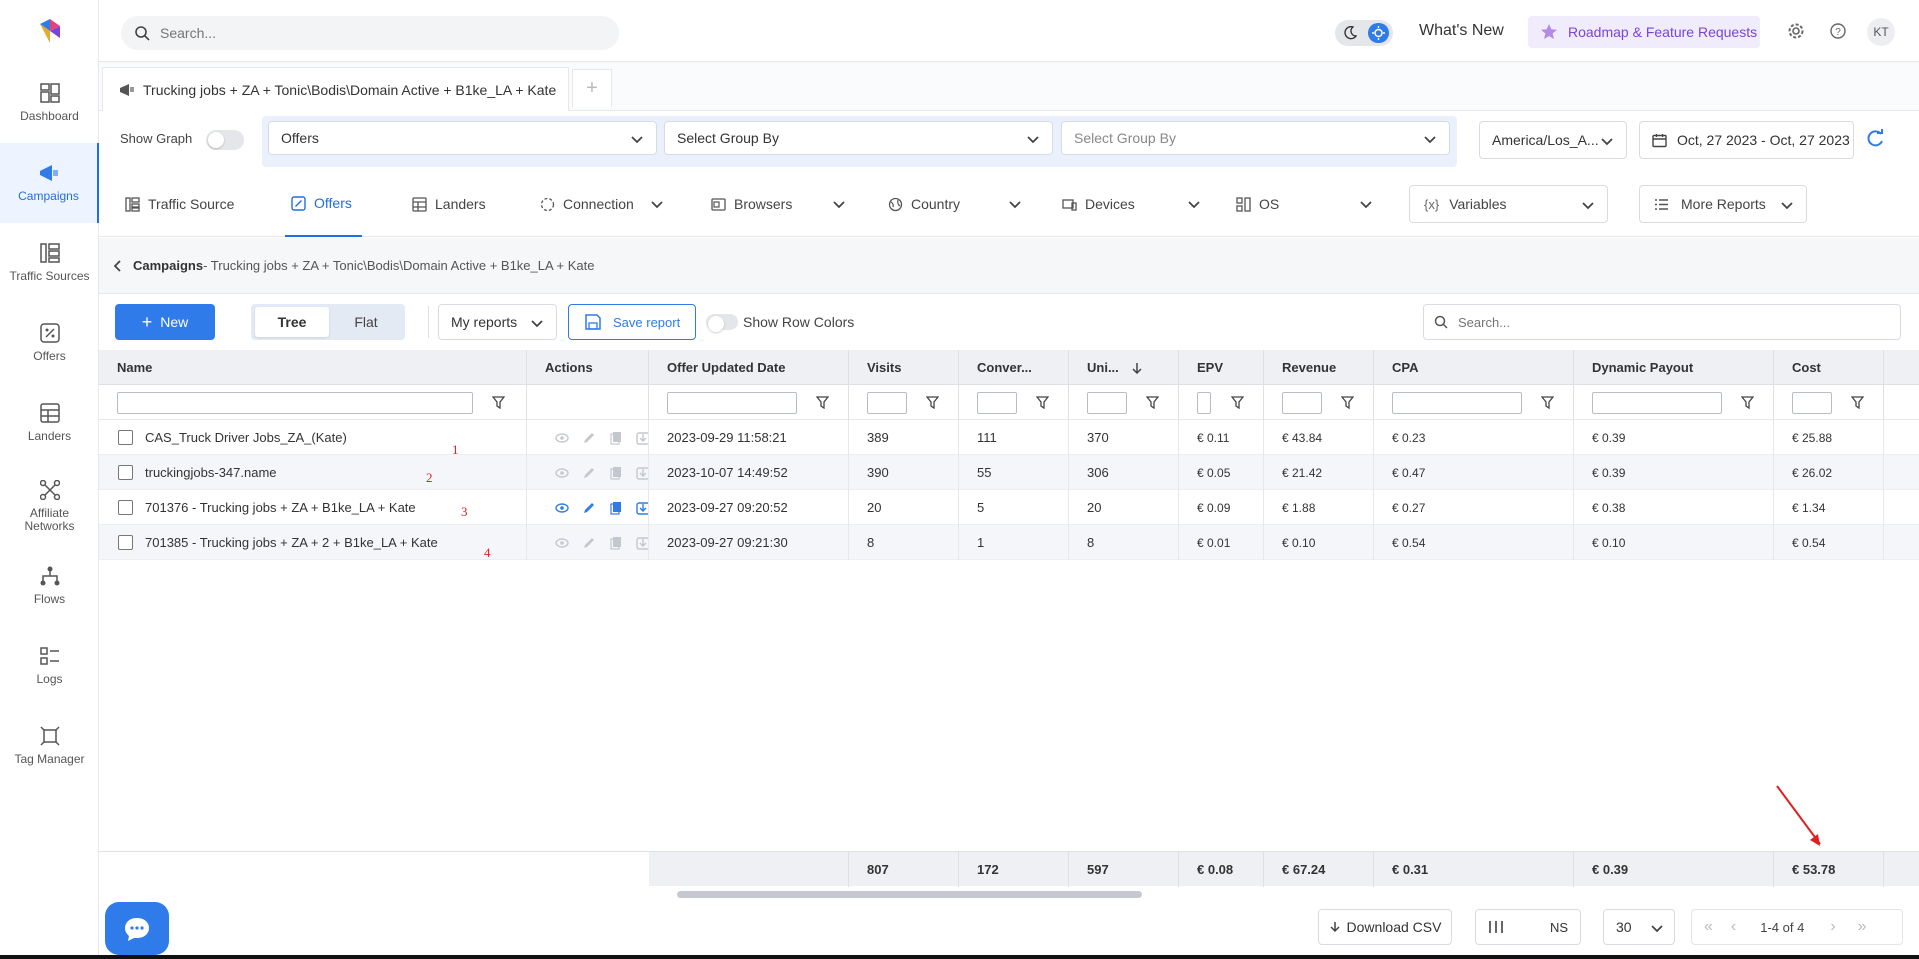 This screenshot has width=1919, height=959. What do you see at coordinates (1812, 403) in the screenshot?
I see `filter-input-cost` at bounding box center [1812, 403].